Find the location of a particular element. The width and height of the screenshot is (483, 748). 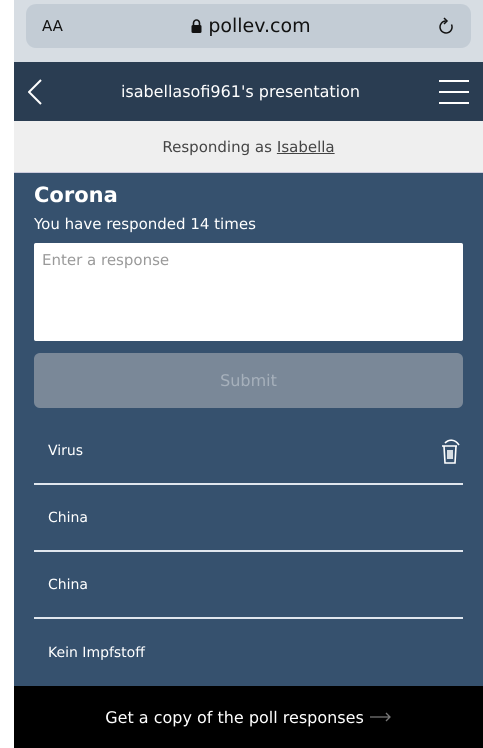

response-field: Enter a response is located at coordinates (248, 292).